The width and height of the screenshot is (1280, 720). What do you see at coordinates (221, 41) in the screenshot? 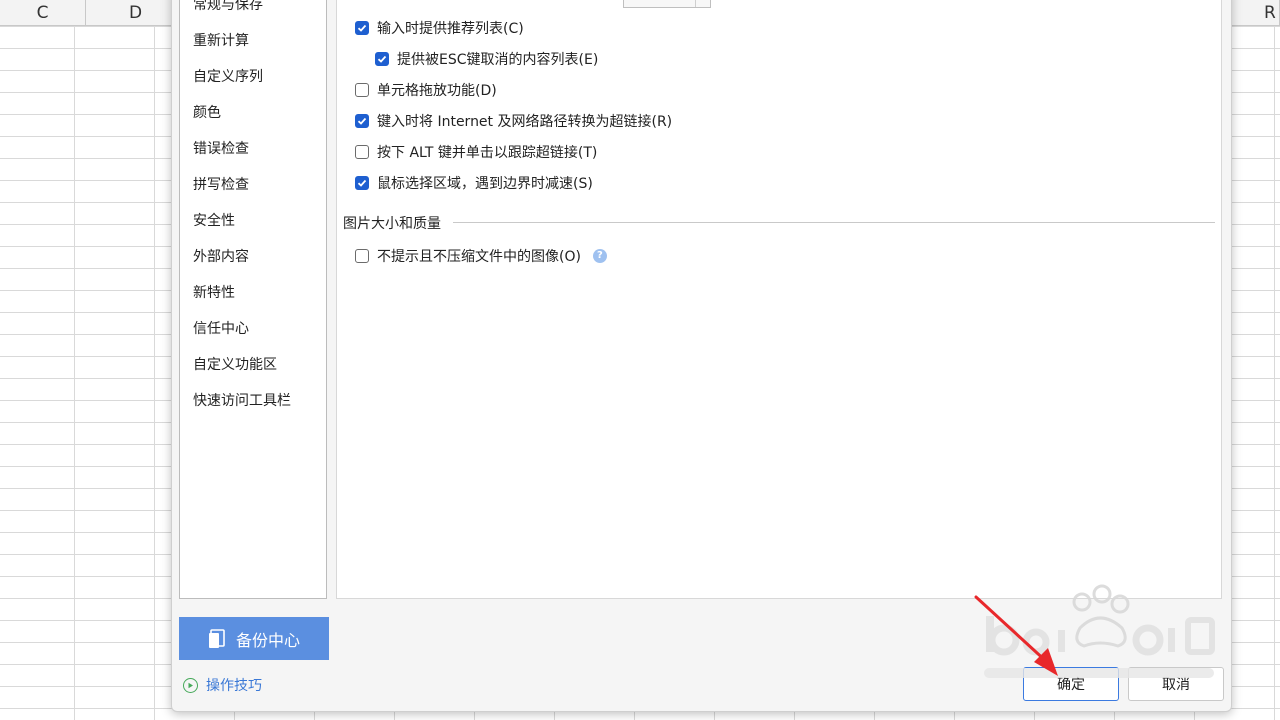
I see `sidebar-item-recalculate: 重新计算` at bounding box center [221, 41].